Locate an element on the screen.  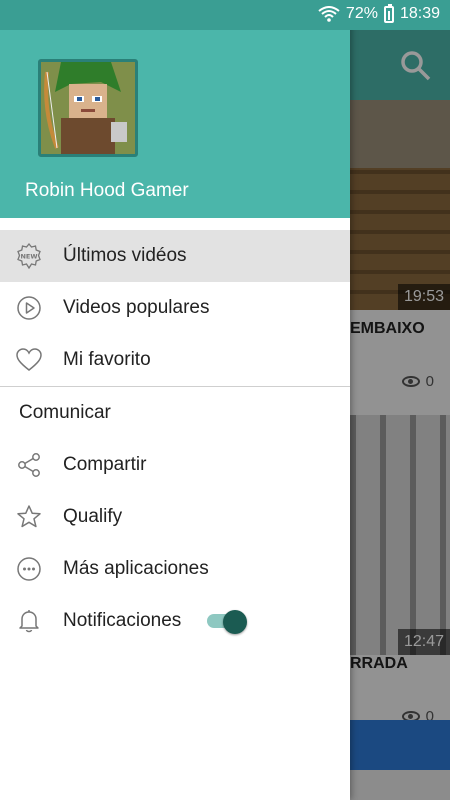
channel-avatar is located at coordinates (88, 108).